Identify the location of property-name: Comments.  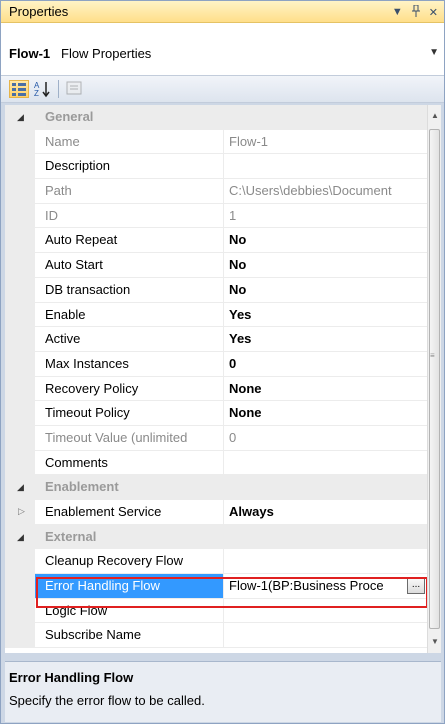
(129, 462).